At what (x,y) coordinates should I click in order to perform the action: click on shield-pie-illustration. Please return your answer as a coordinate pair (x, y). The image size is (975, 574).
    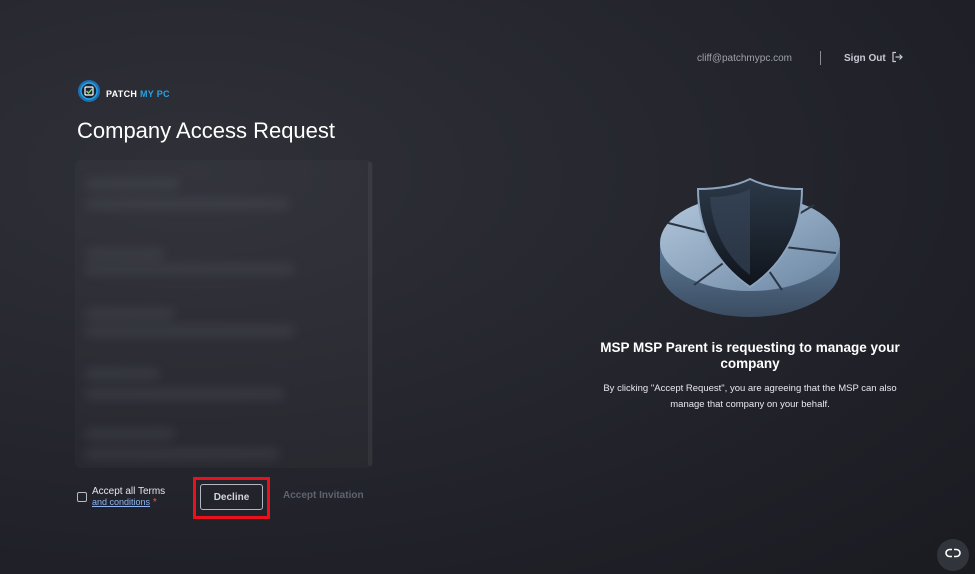
    Looking at the image, I should click on (750, 251).